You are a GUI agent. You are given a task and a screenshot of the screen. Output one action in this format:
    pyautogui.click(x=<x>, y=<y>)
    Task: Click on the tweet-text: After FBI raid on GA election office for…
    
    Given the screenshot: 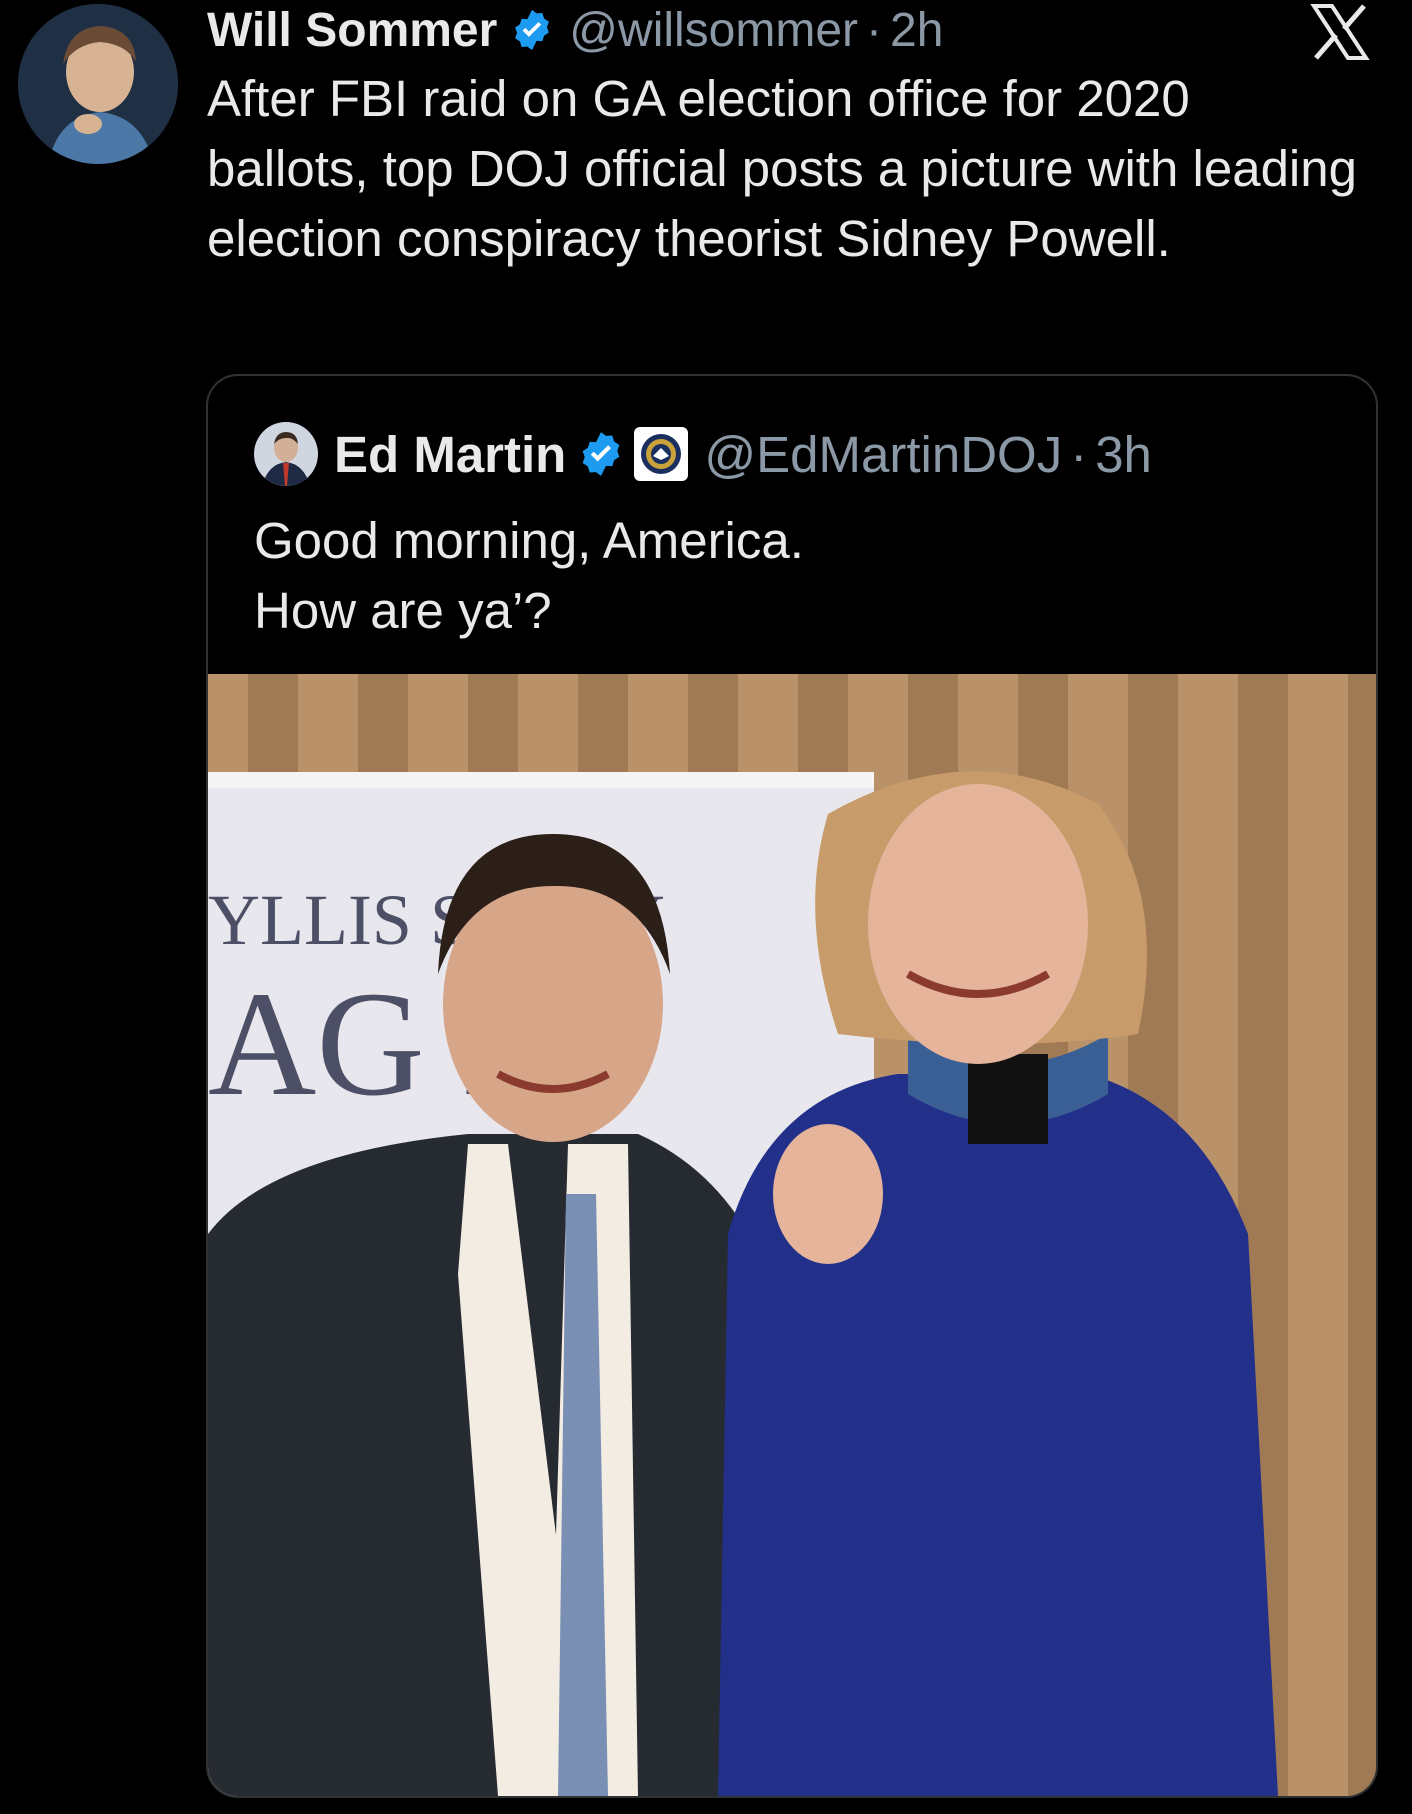 What is the action you would take?
    pyautogui.click(x=789, y=168)
    